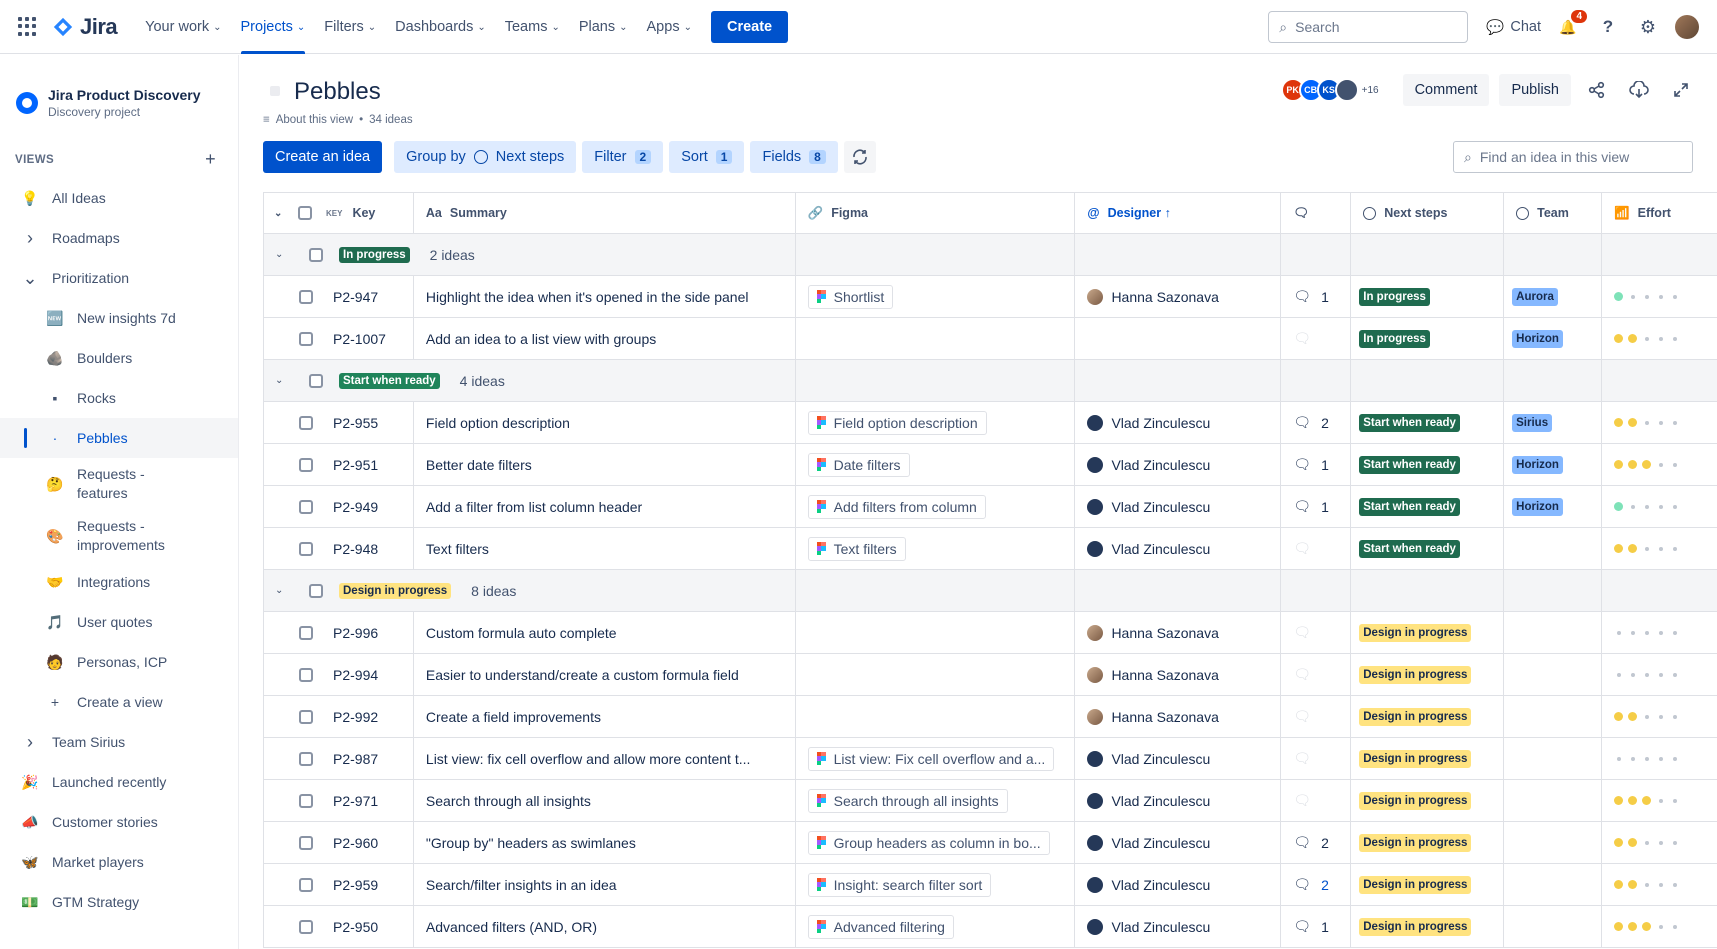  What do you see at coordinates (355, 465) in the screenshot?
I see `idea-key: P2-951` at bounding box center [355, 465].